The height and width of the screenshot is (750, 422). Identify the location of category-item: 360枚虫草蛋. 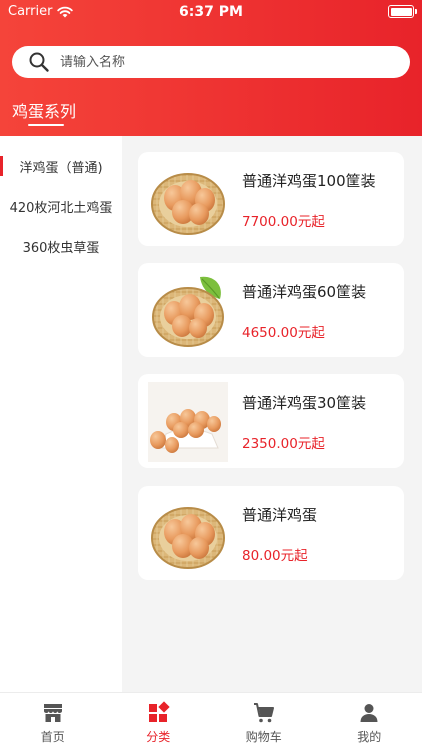
(61, 246).